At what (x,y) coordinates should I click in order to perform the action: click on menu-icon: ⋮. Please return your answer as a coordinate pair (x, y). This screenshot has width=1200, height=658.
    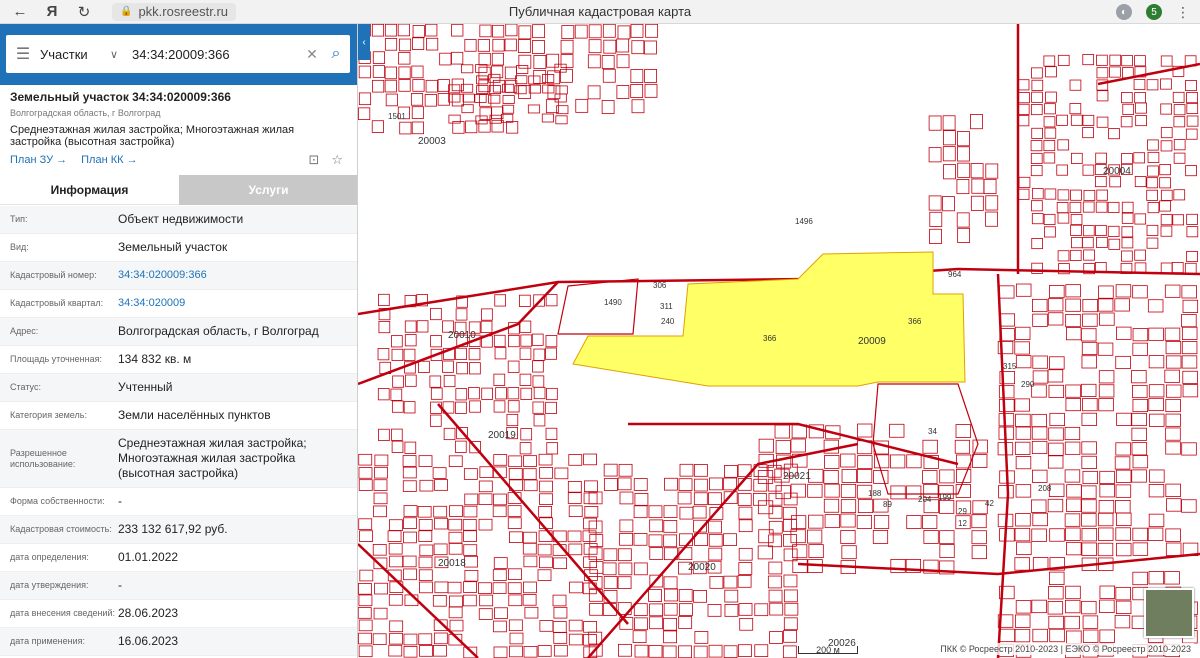
    Looking at the image, I should click on (1183, 12).